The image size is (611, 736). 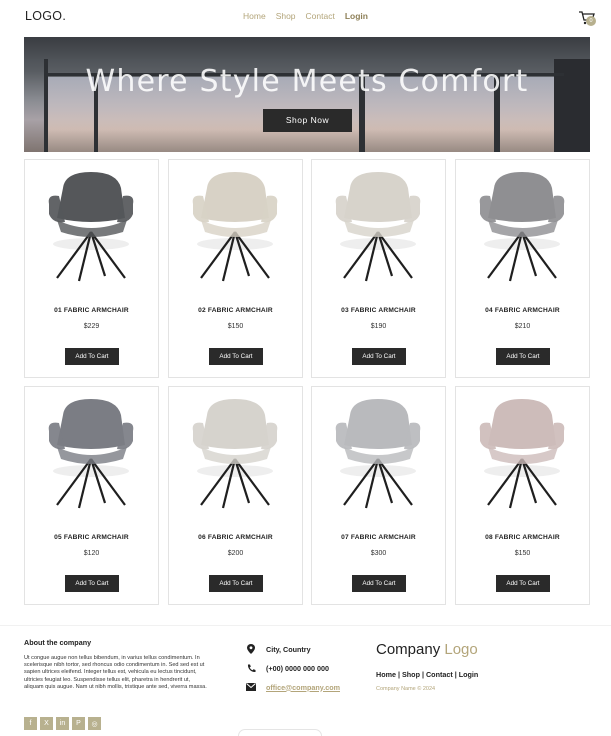 I want to click on product-card: 02 FABRIC ARMCHAIR $150 Add To Cart, so click(x=235, y=268).